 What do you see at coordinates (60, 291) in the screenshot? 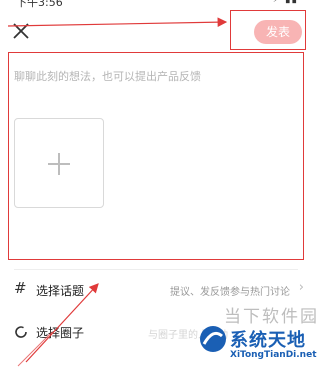
I see `select-topic-label: 选择话题` at bounding box center [60, 291].